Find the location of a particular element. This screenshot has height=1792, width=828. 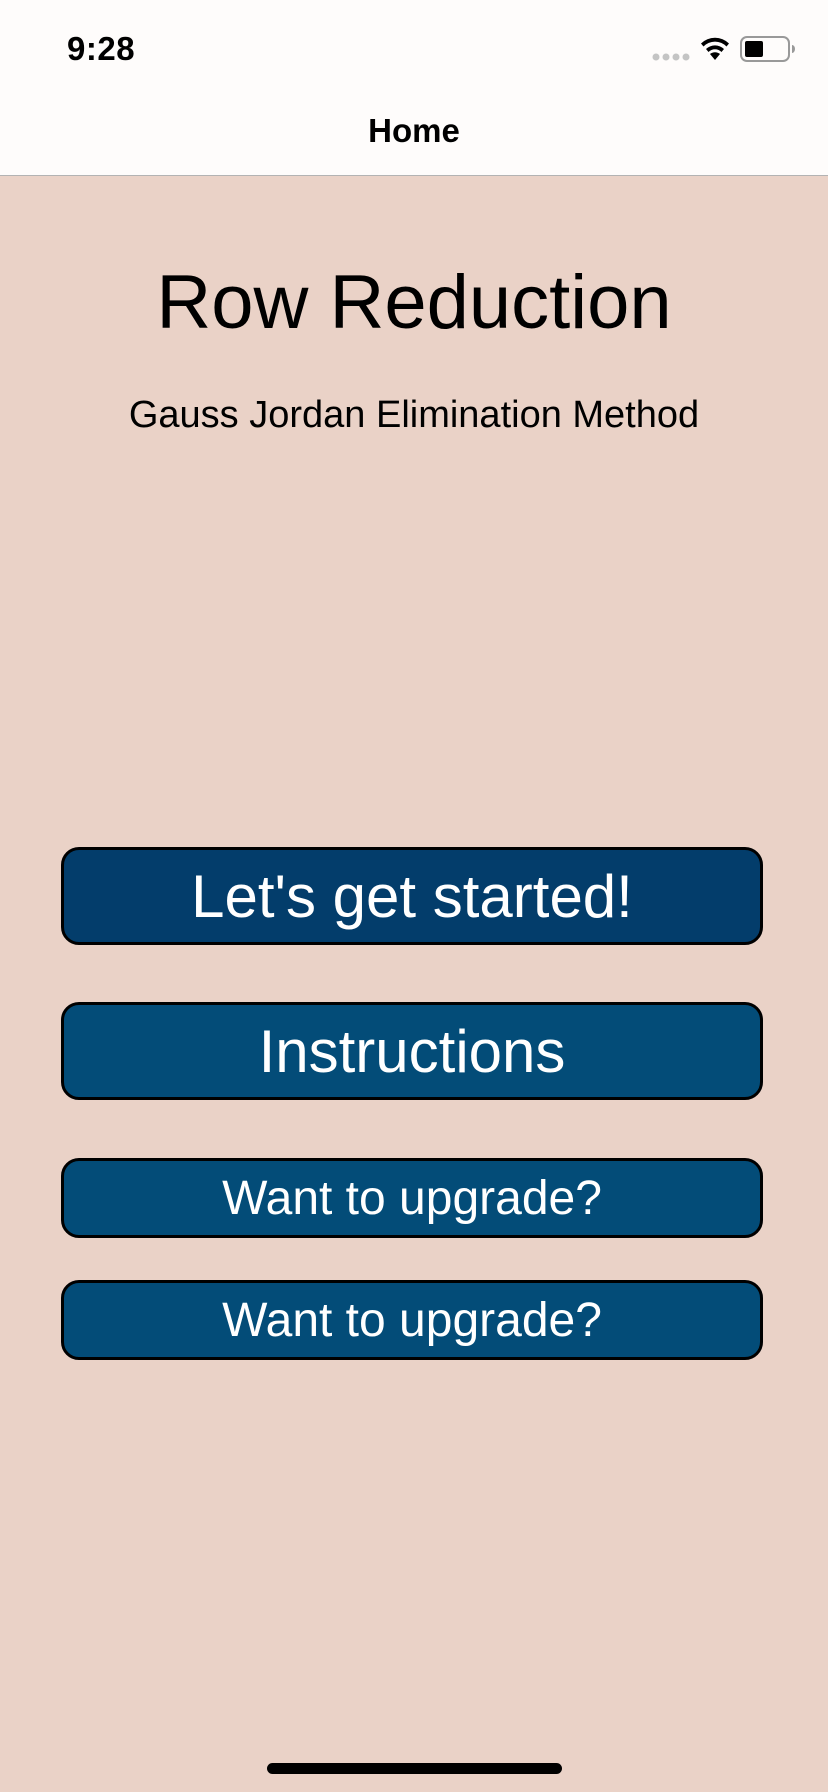

nav-title: Home is located at coordinates (414, 130).